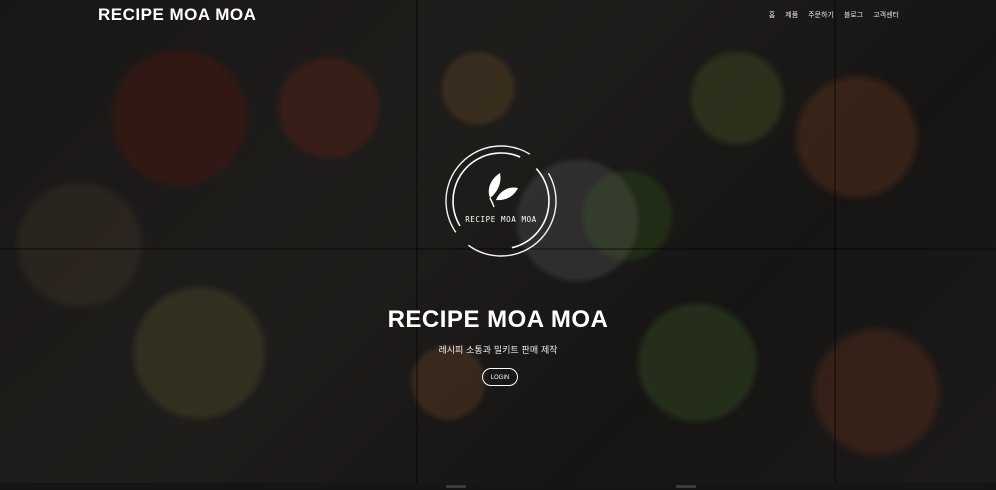 The width and height of the screenshot is (996, 490). What do you see at coordinates (503, 190) in the screenshot?
I see `leaf-icon` at bounding box center [503, 190].